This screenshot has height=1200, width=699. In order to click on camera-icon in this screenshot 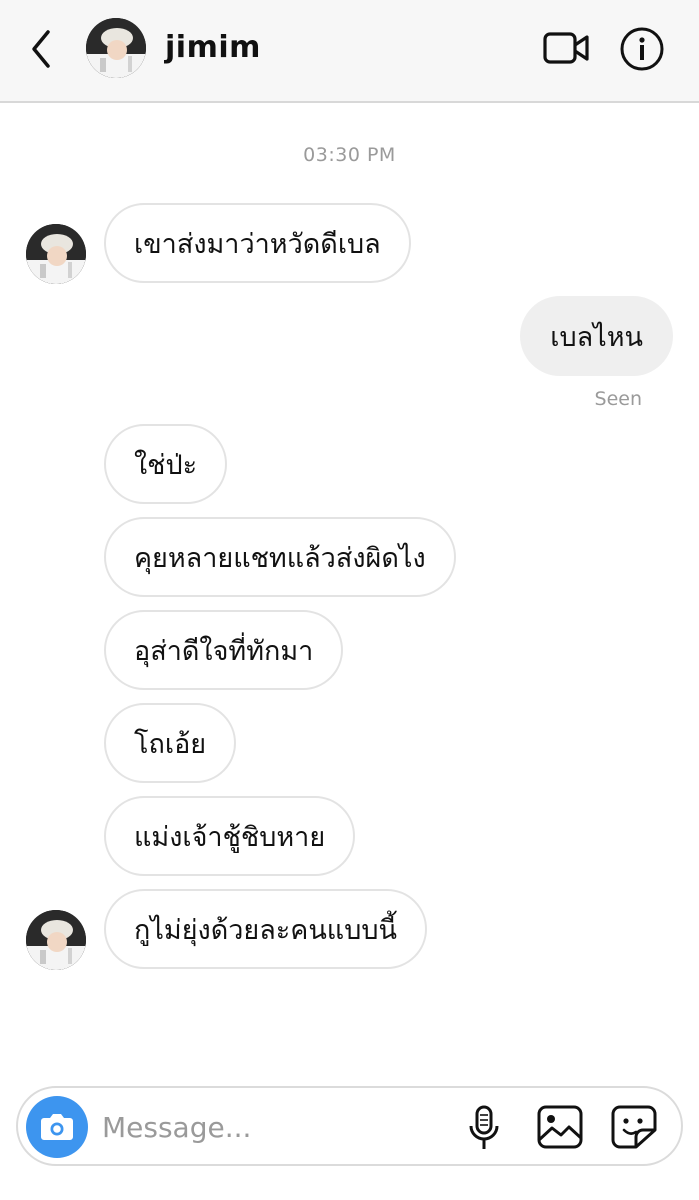, I will do `click(57, 1127)`.